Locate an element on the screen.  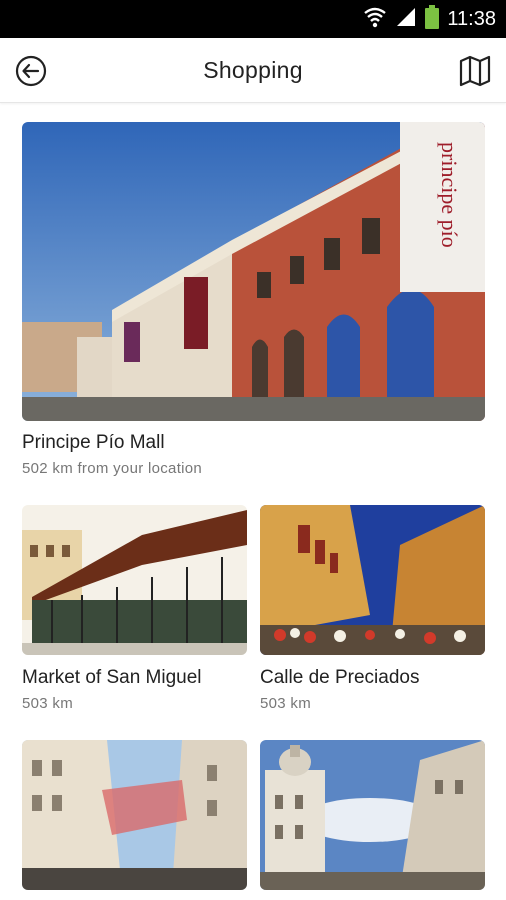
place-name: Calle de Preciados is located at coordinates (340, 677).